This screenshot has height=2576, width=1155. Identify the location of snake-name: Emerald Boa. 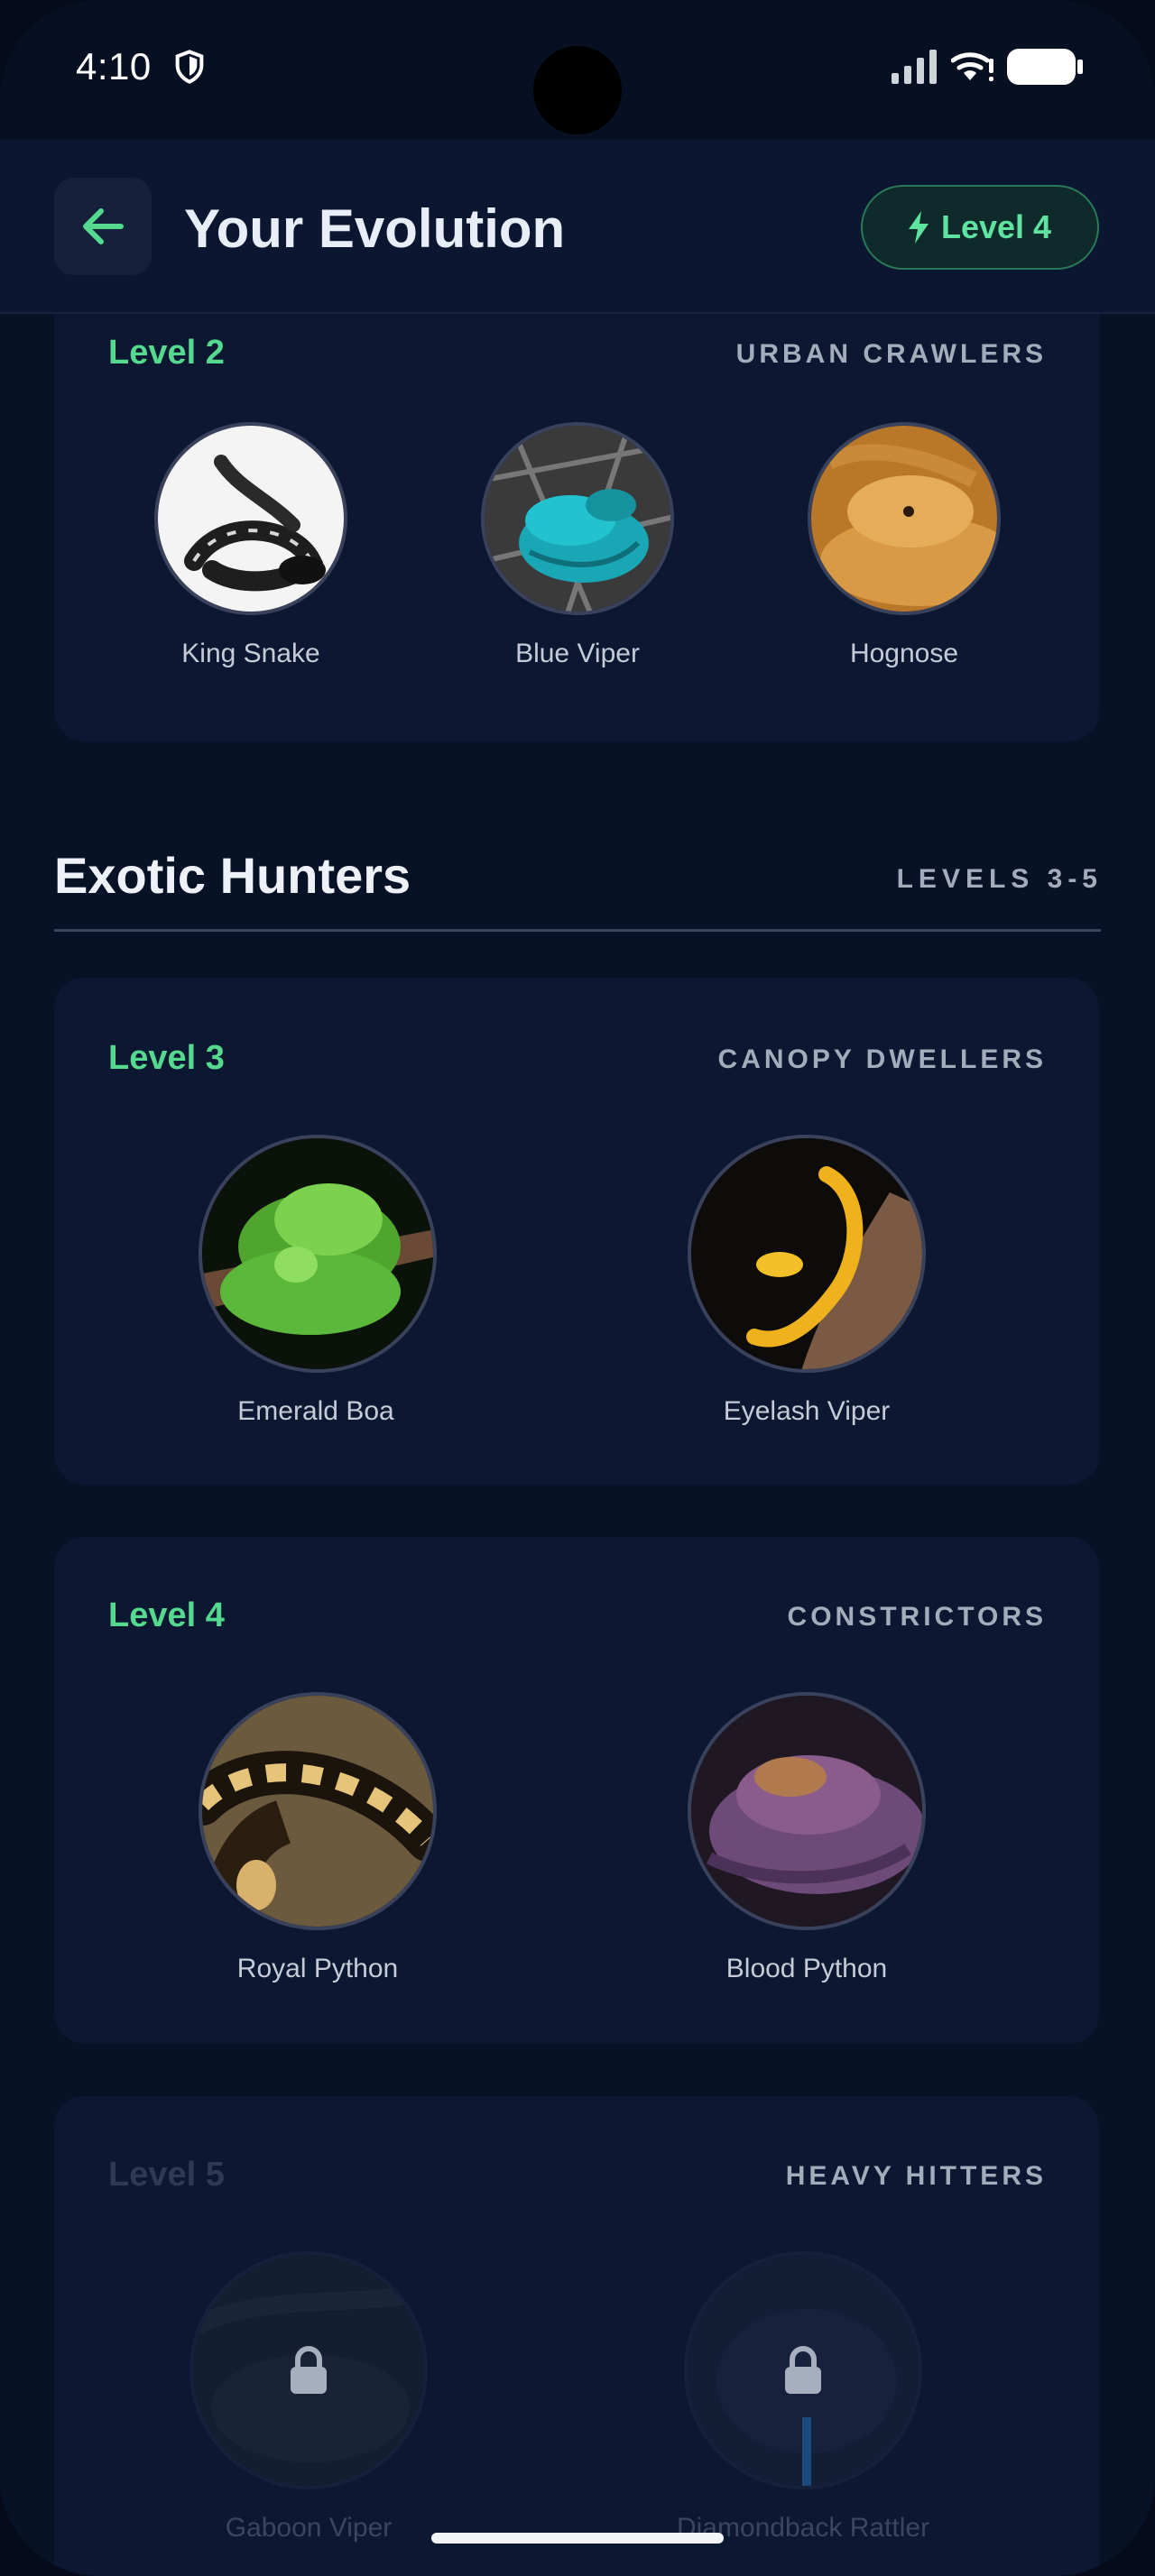
(315, 1411).